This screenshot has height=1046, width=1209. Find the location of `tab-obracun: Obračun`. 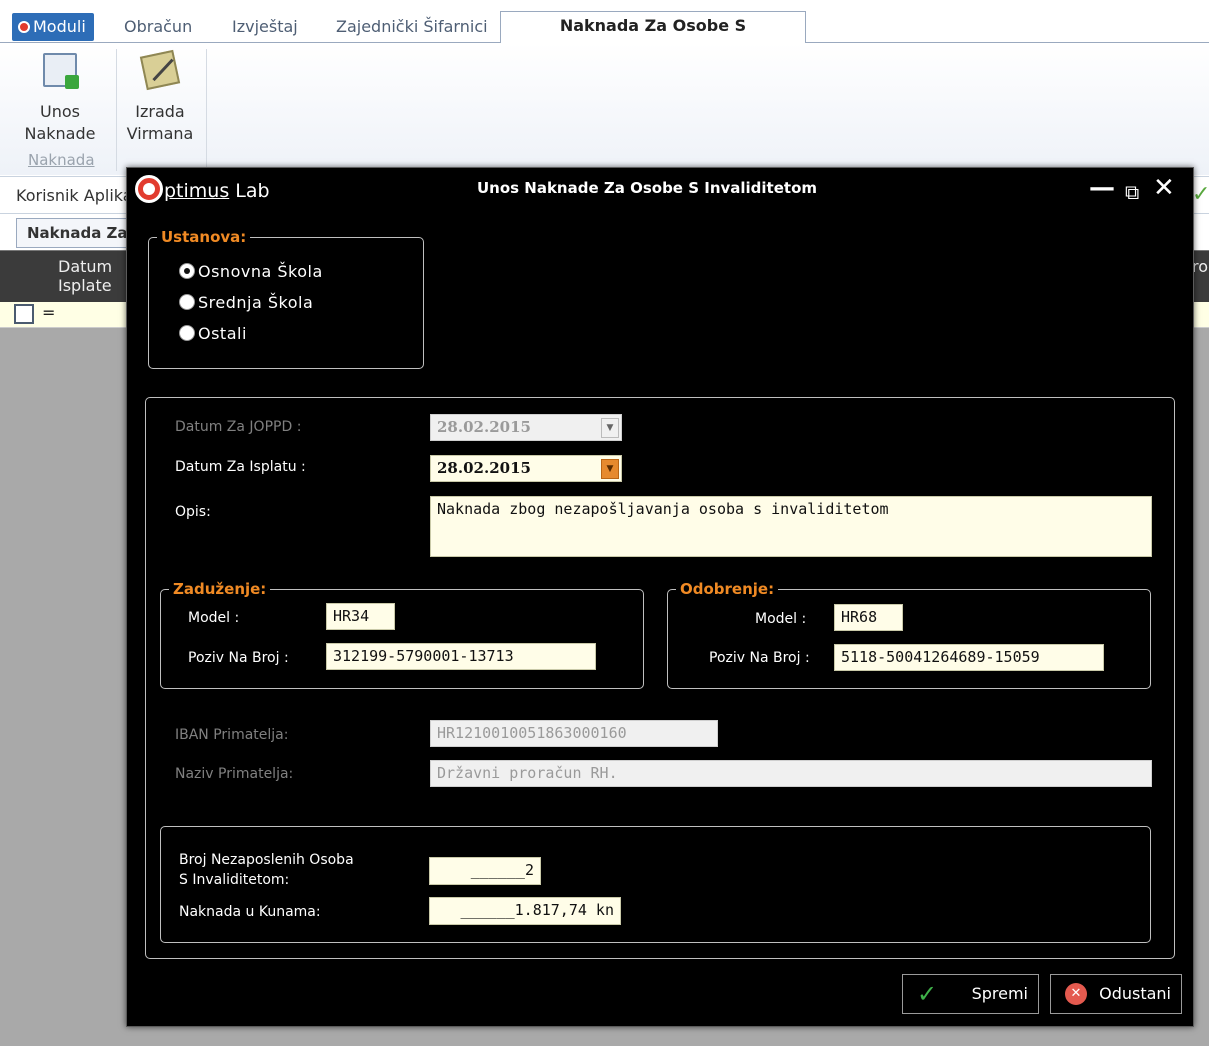

tab-obracun: Obračun is located at coordinates (158, 28).